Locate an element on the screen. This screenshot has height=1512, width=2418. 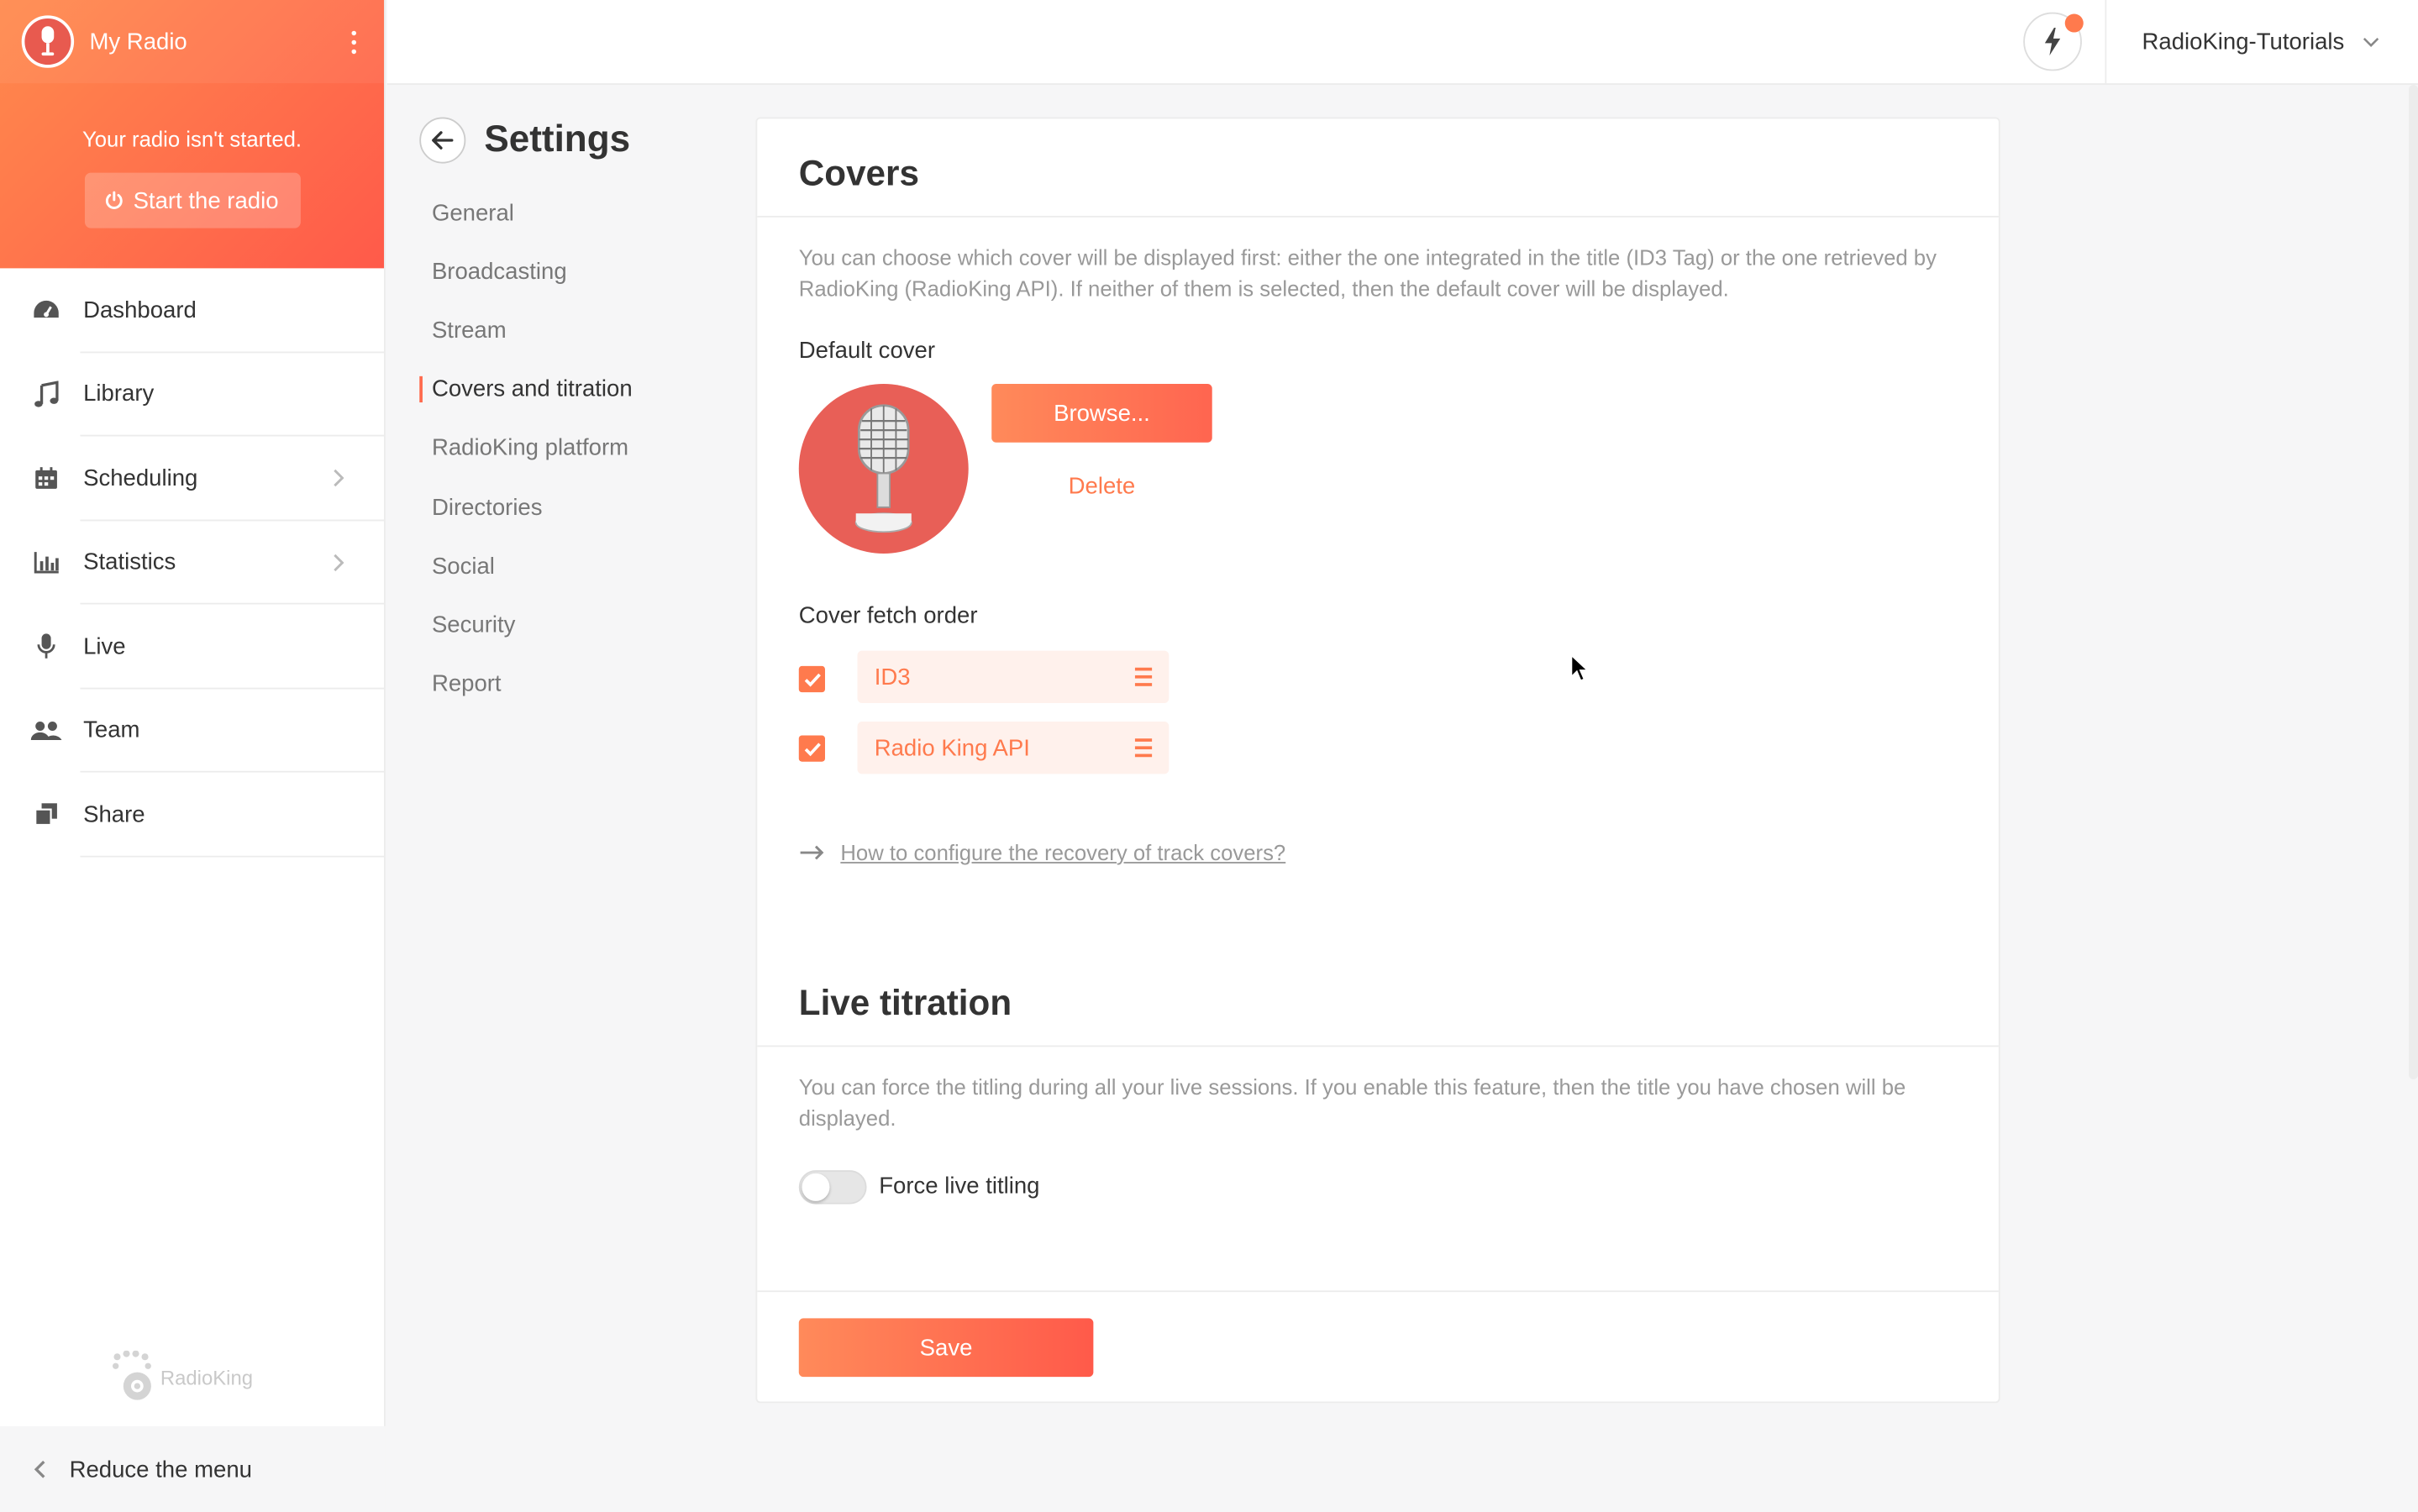
nav-item-library: Library is located at coordinates (193, 394).